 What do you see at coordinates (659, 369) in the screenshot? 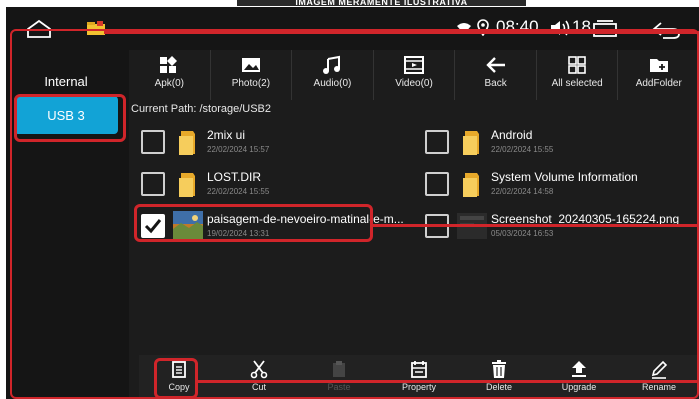
I see `rename-icon` at bounding box center [659, 369].